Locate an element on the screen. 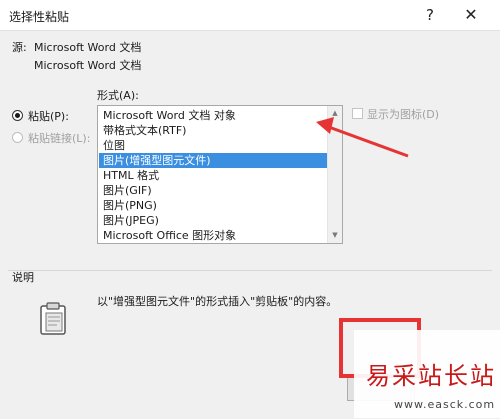  description-text: 以"增强型图元文件"的形式插入"剪贴板"的内容。 is located at coordinates (217, 301).